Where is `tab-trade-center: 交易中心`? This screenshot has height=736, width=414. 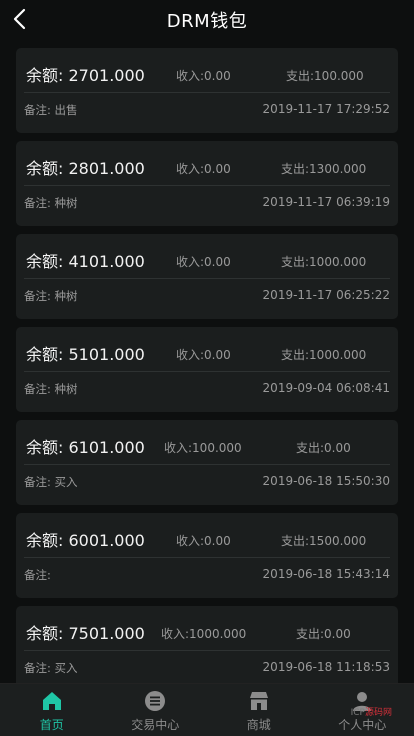 tab-trade-center: 交易中心 is located at coordinates (156, 710).